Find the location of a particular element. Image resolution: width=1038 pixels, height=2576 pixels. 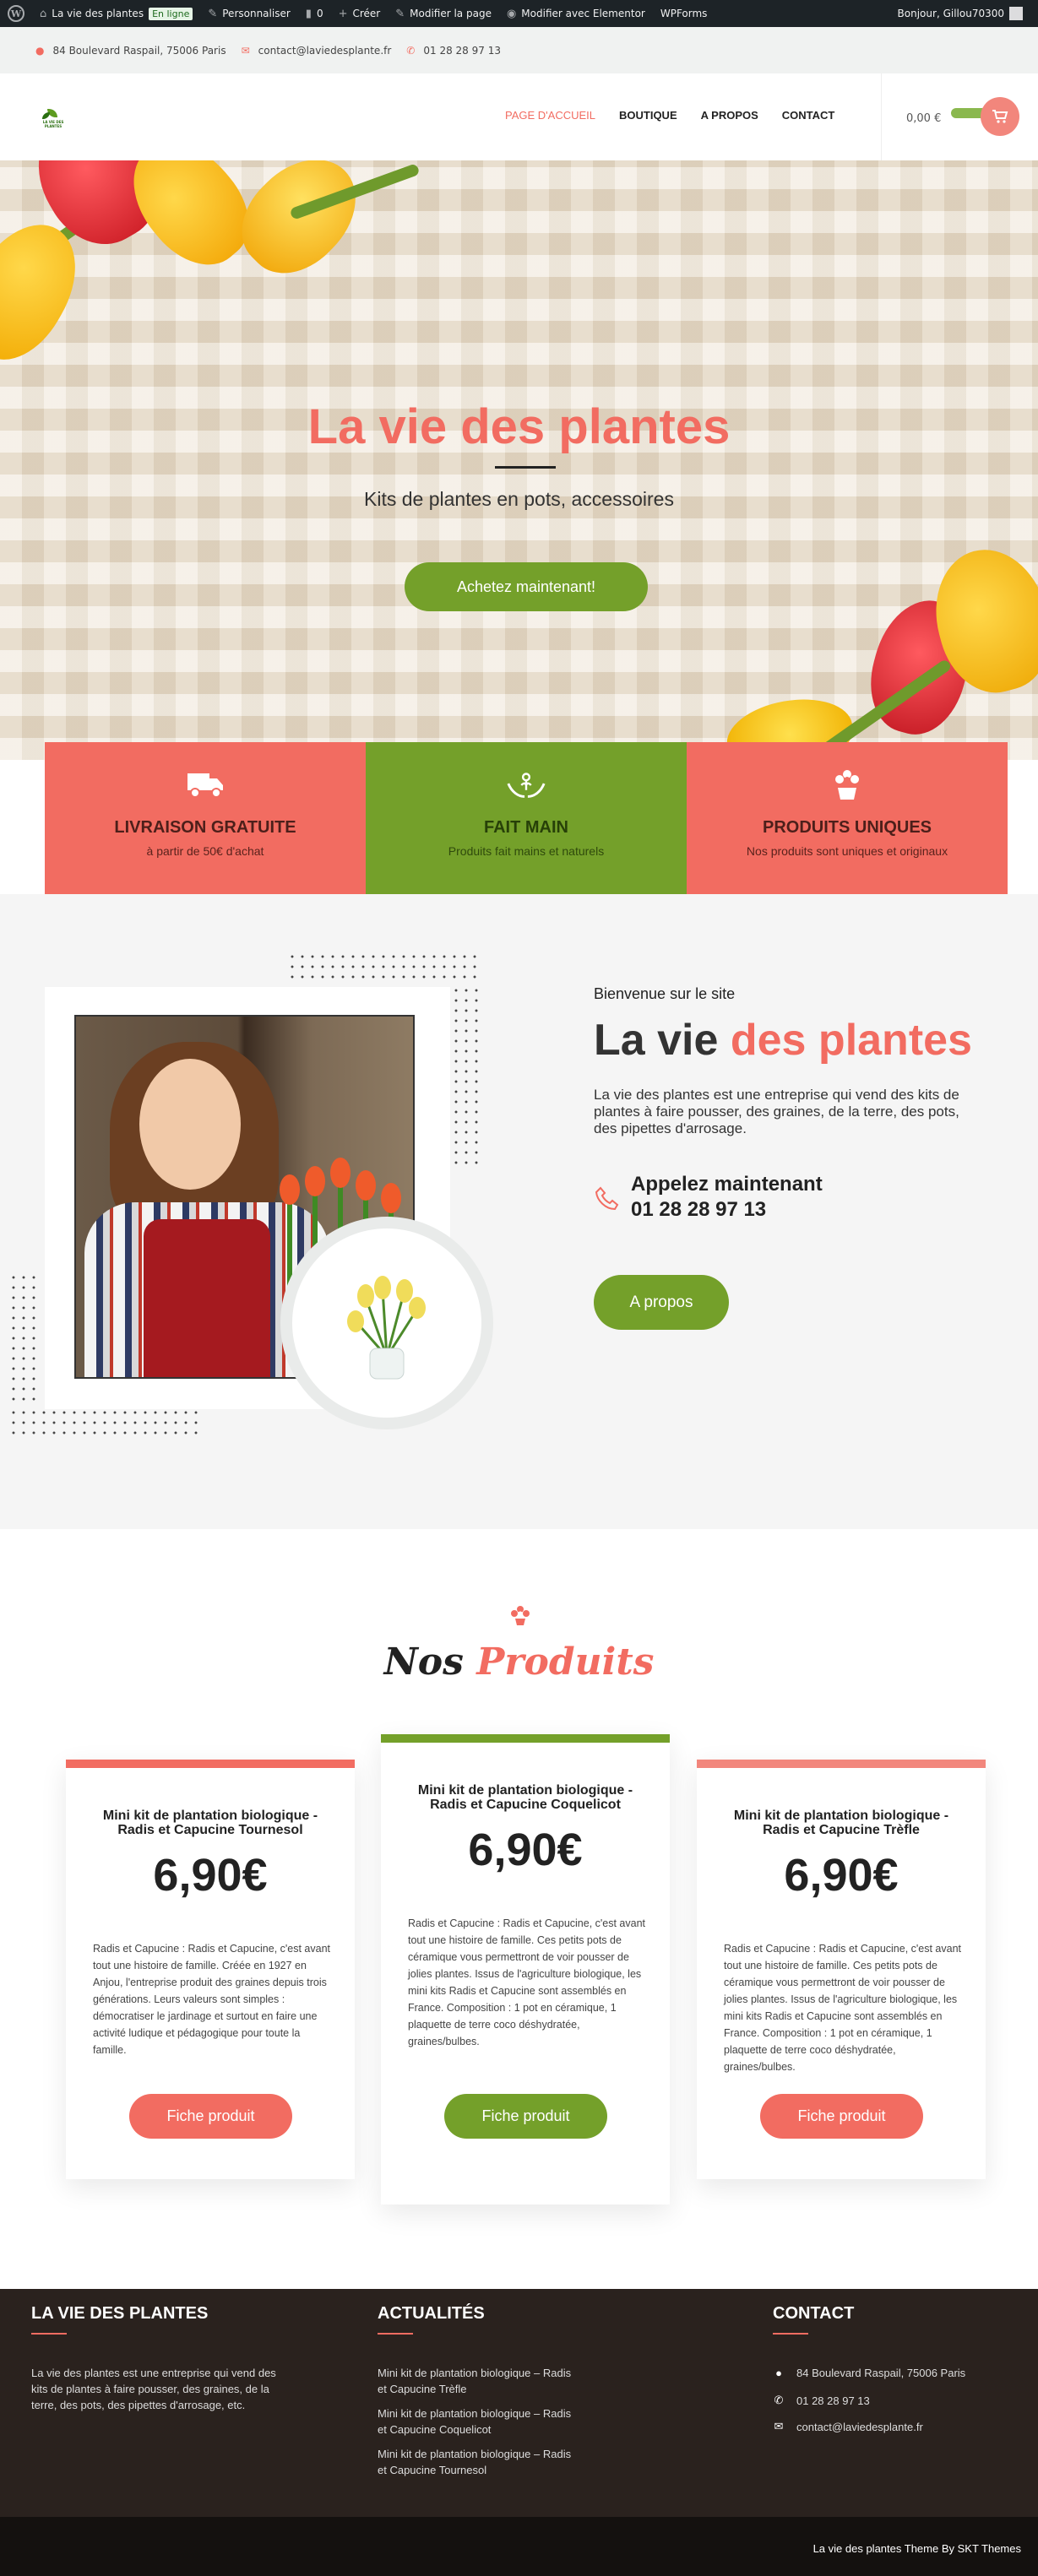

top-email: ✉ contact@laviedesplante.fr is located at coordinates (317, 51).